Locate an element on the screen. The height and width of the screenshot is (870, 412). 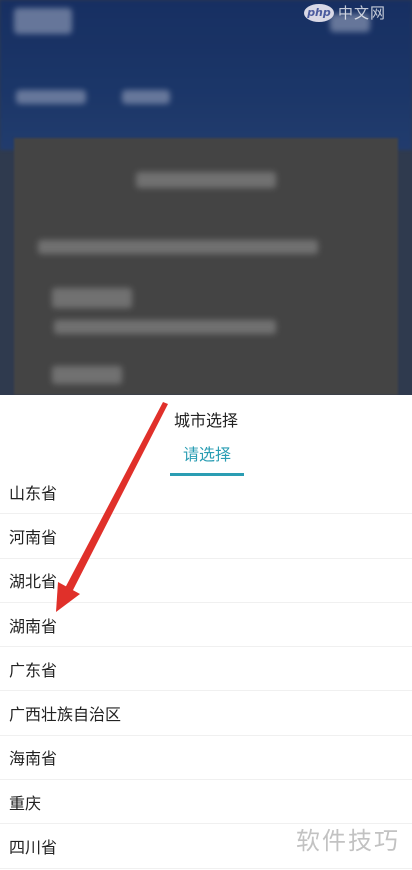
watermark-top-text: 中文网 is located at coordinates (361, 13).